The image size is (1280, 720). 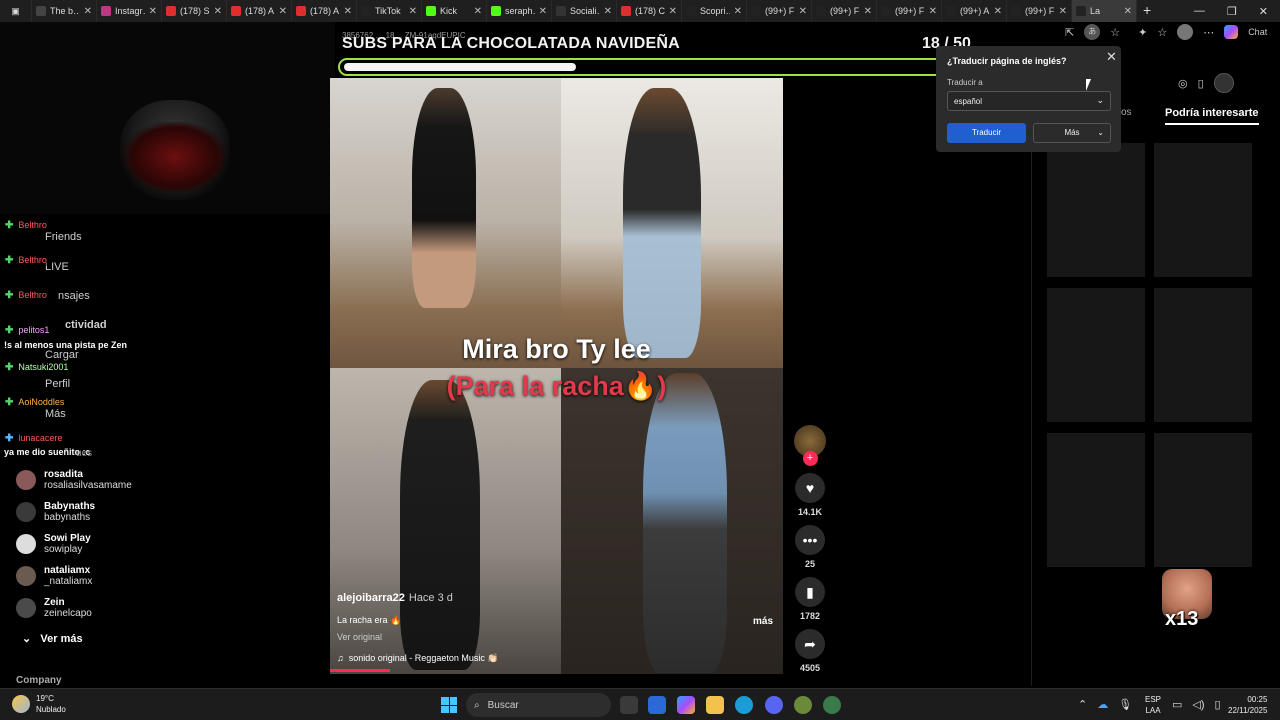 What do you see at coordinates (52, 638) in the screenshot?
I see `see-more-link: ⌄ Ver más` at bounding box center [52, 638].